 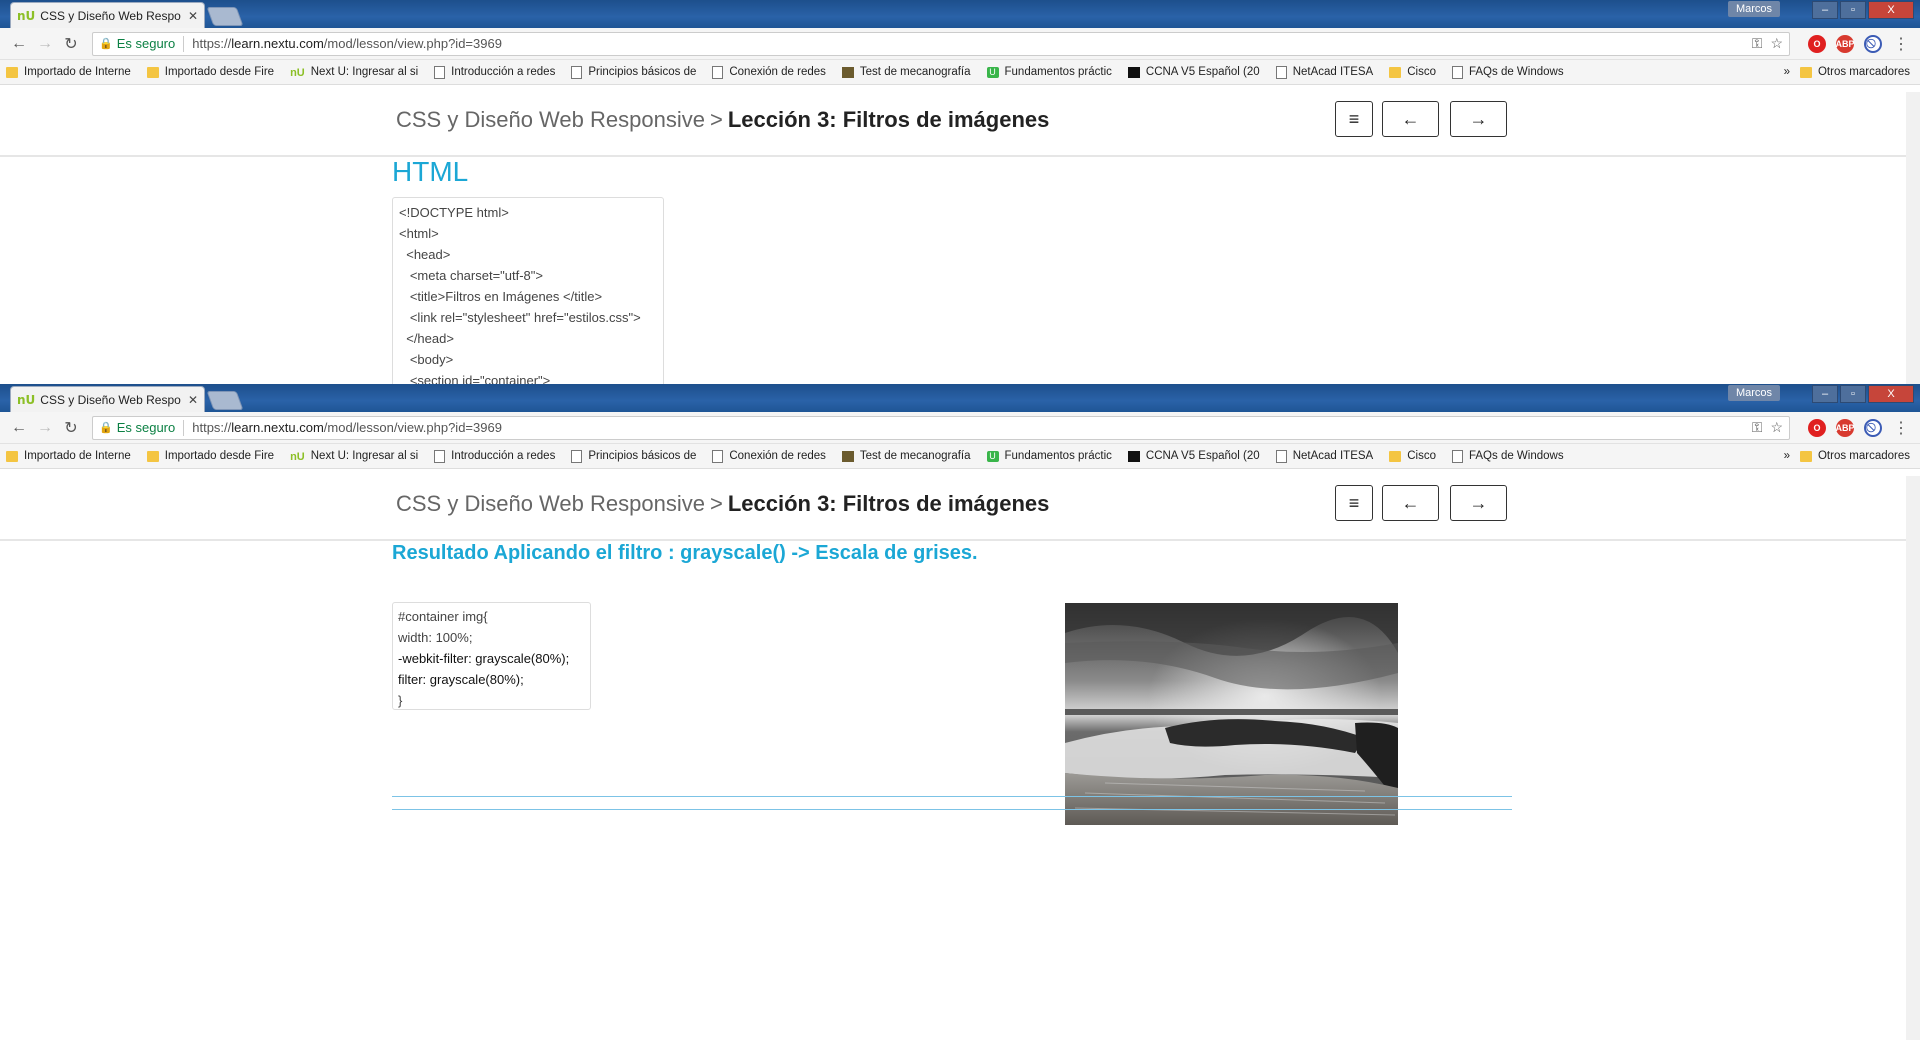 What do you see at coordinates (277, 43) in the screenshot?
I see `url-host: learn.nextu.com` at bounding box center [277, 43].